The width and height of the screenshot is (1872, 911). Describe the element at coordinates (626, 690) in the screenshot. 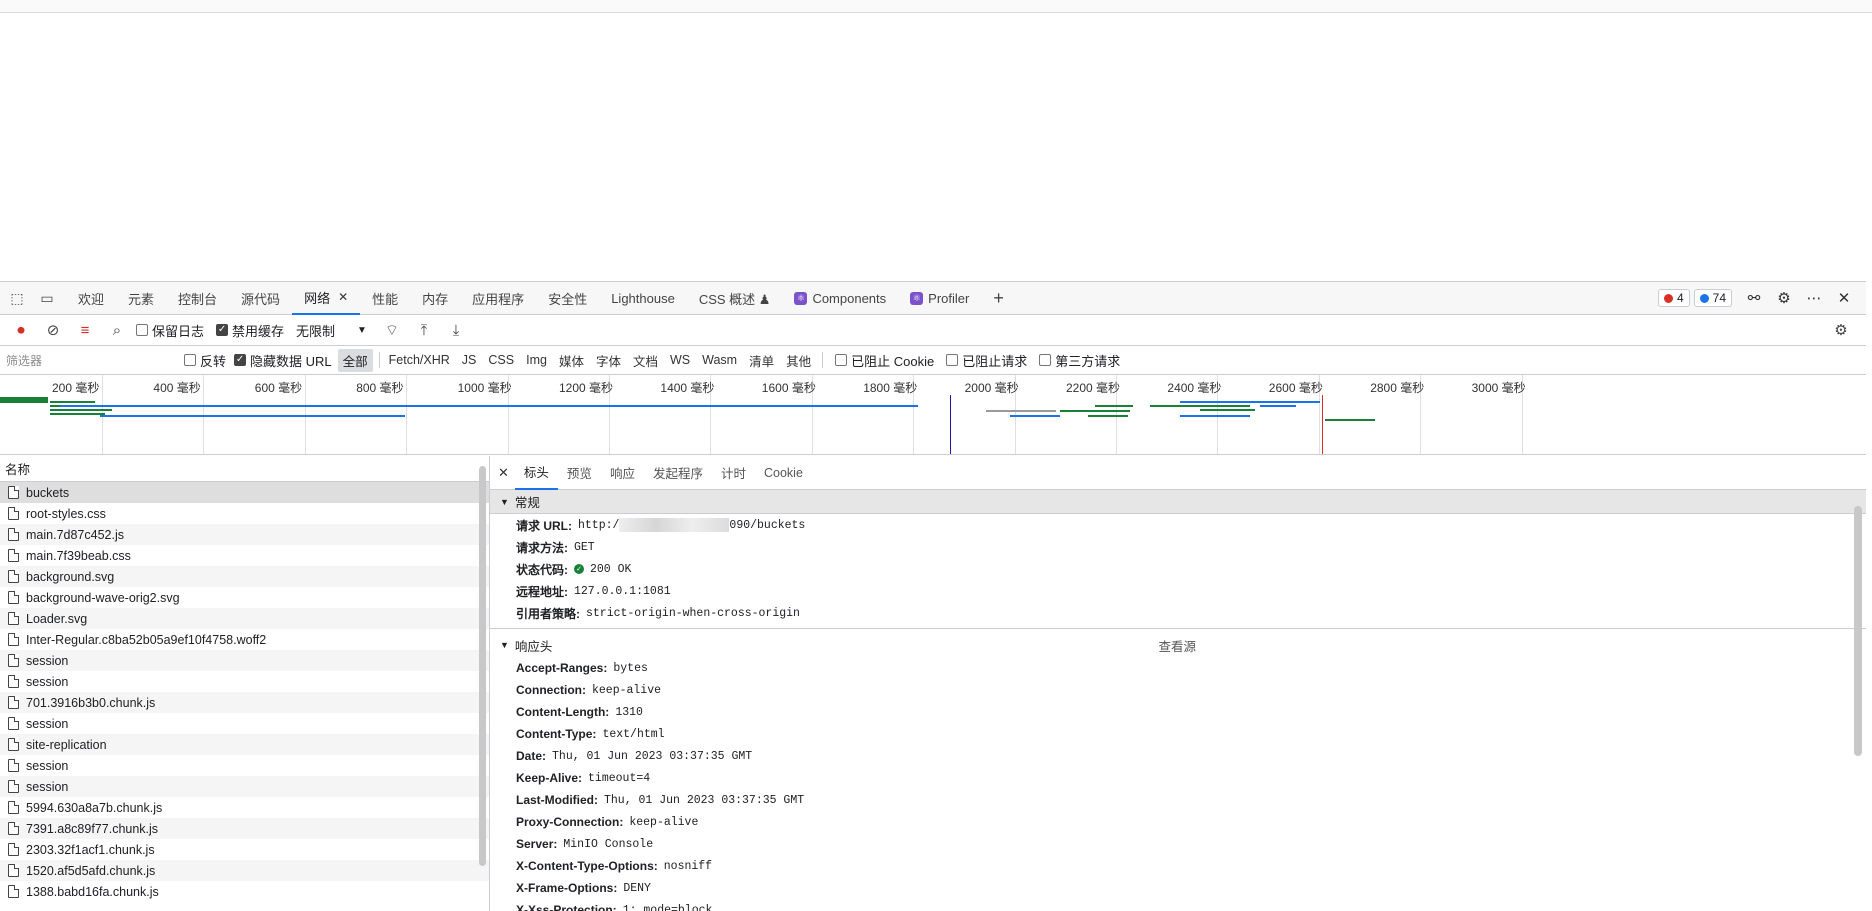

I see `header-value: keep-alive` at that location.